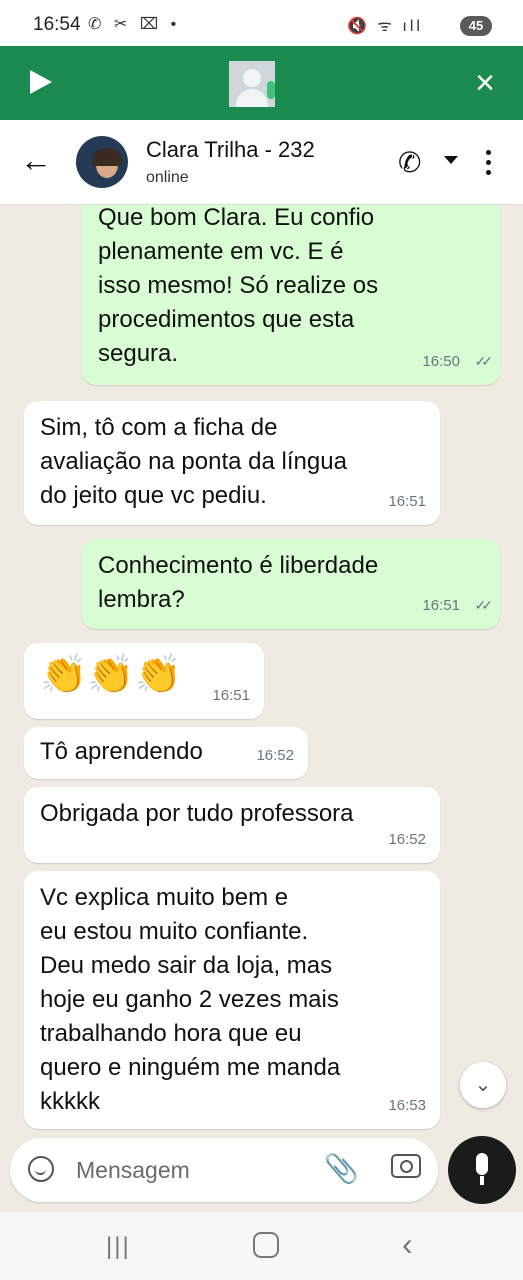 The height and width of the screenshot is (1280, 523). I want to click on more-options-icon, so click(489, 165).